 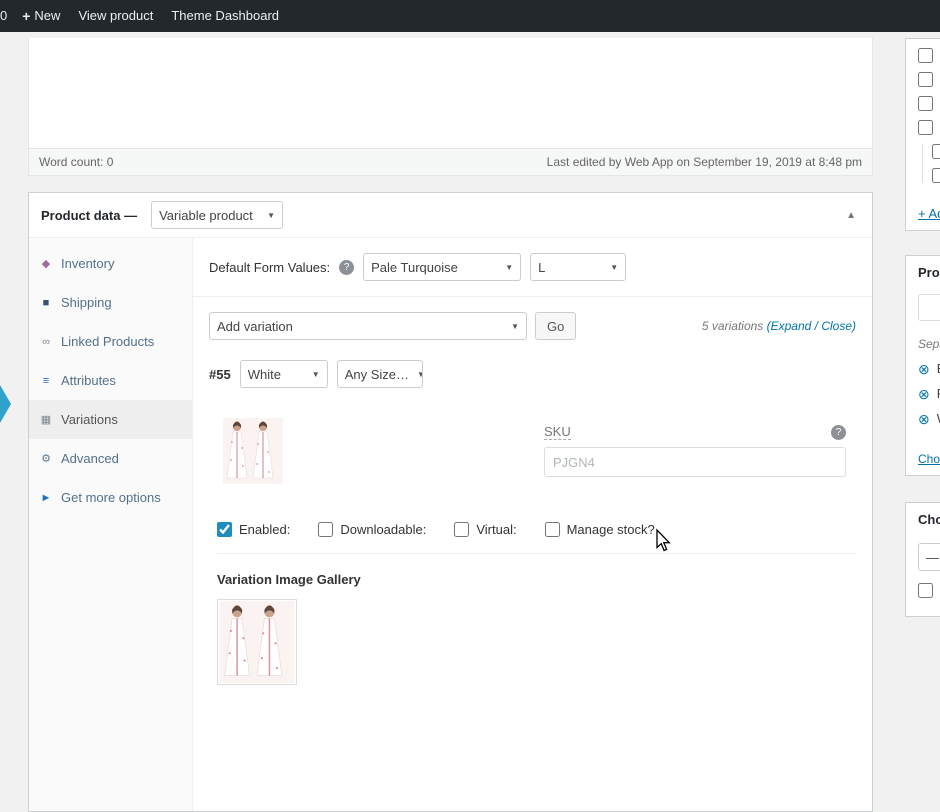 What do you see at coordinates (224, 529) in the screenshot?
I see `enabled-checkbox` at bounding box center [224, 529].